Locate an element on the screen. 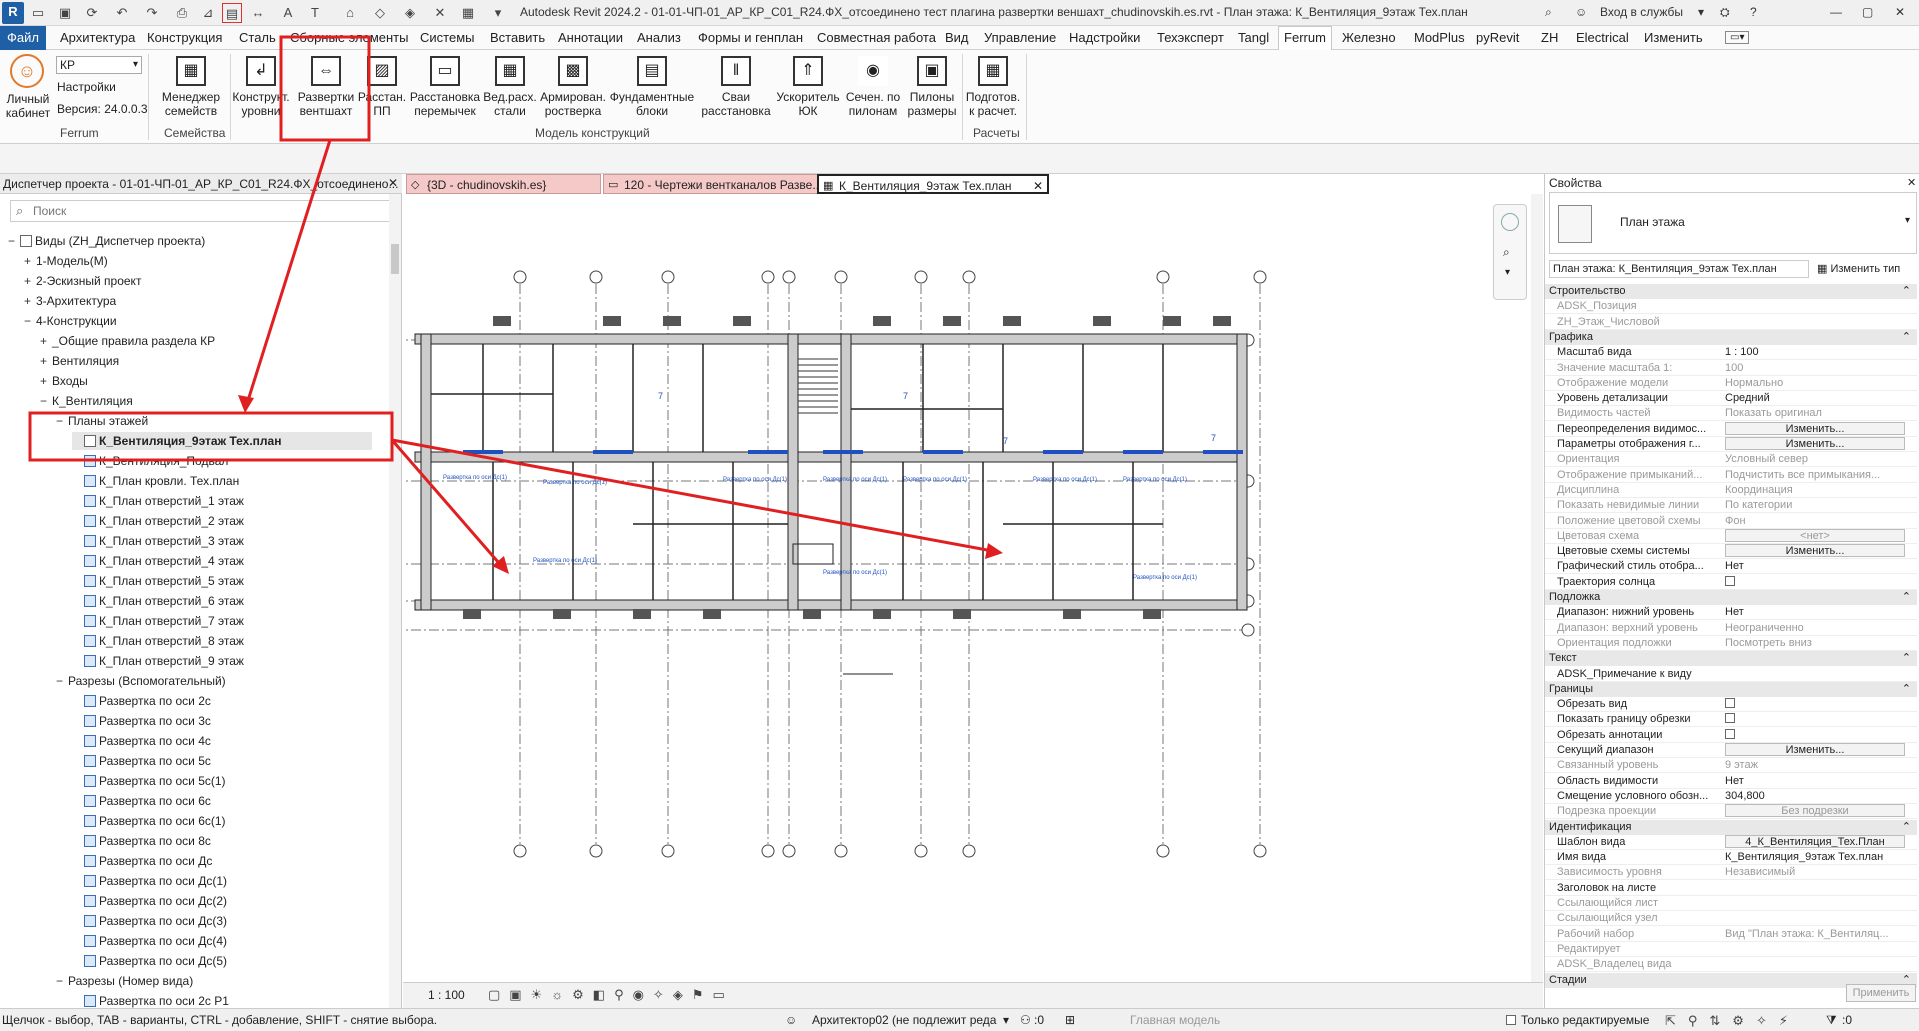 The image size is (1919, 1031). property-row: Графический стиль отобра... Нет is located at coordinates (1731, 567).